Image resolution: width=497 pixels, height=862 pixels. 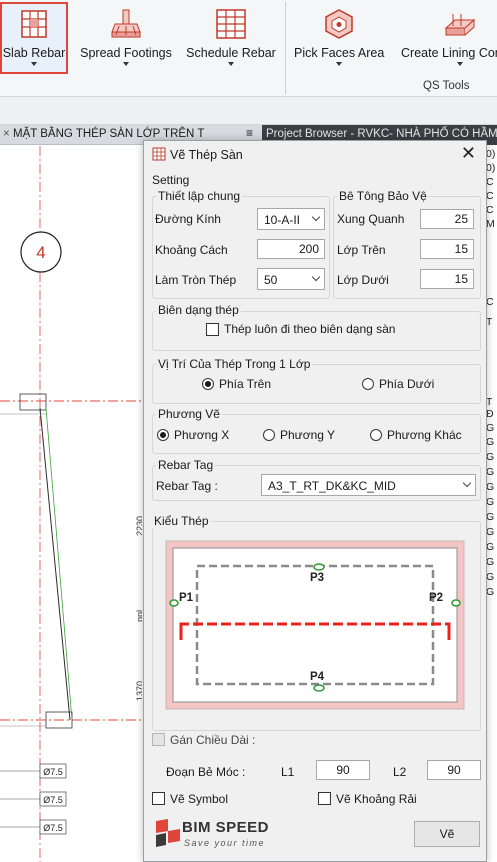 I want to click on phuong-khac-radio, so click(x=376, y=435).